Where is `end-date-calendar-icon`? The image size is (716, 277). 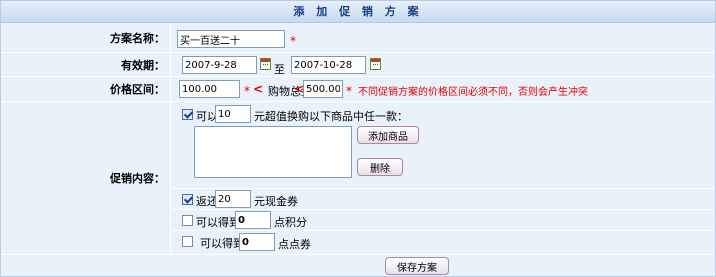
end-date-calendar-icon is located at coordinates (375, 64).